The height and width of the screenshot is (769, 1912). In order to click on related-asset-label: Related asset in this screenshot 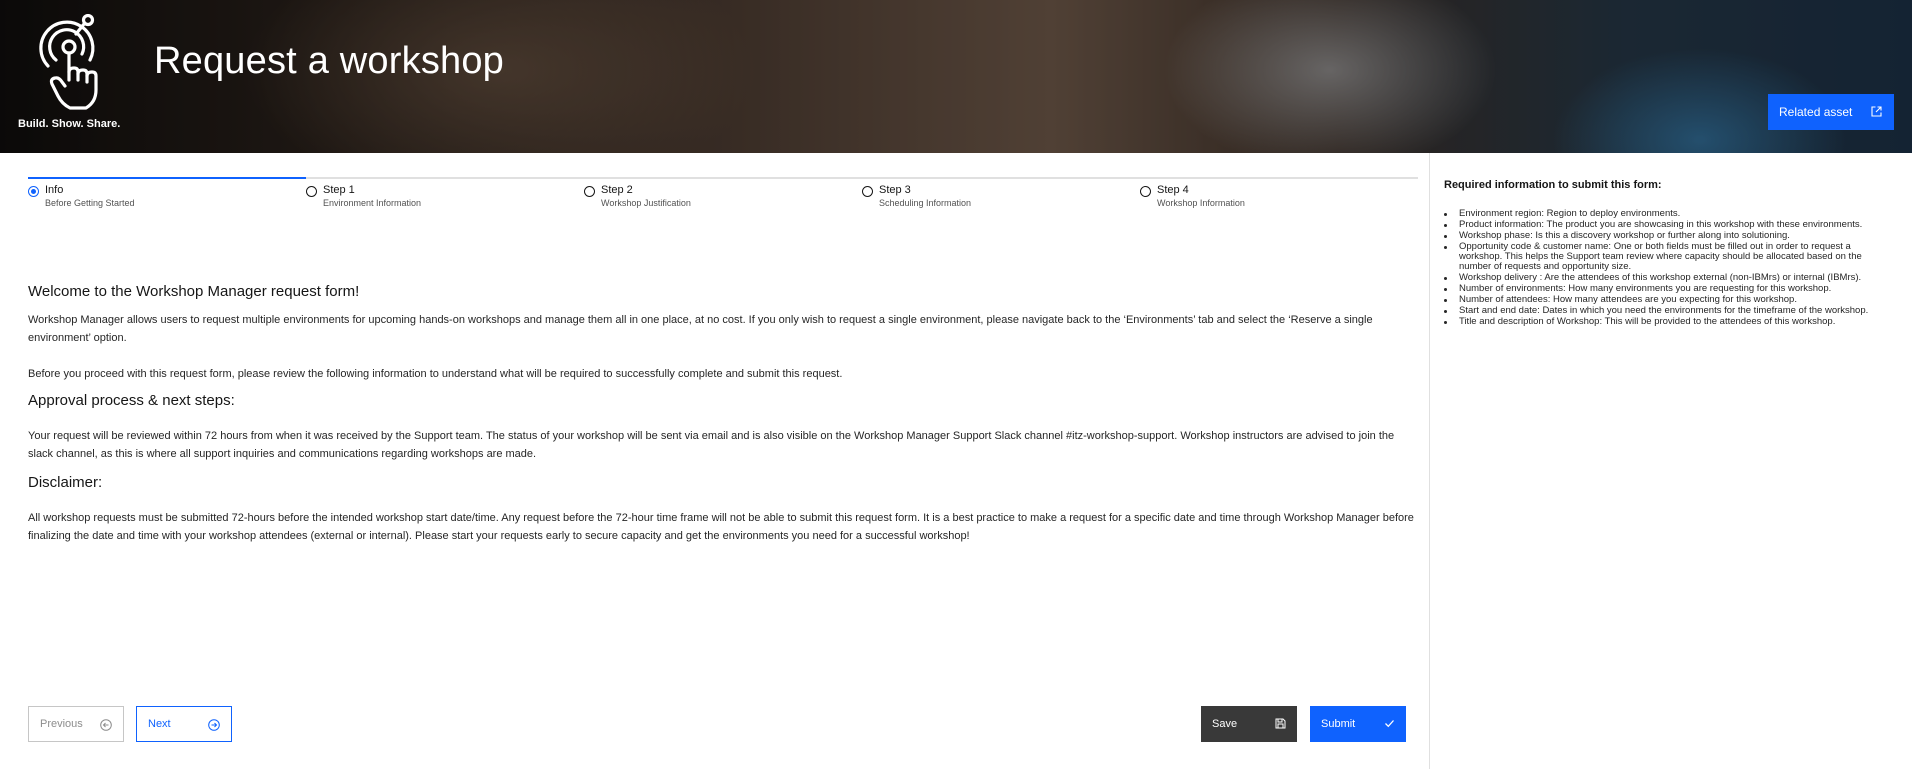, I will do `click(1816, 112)`.